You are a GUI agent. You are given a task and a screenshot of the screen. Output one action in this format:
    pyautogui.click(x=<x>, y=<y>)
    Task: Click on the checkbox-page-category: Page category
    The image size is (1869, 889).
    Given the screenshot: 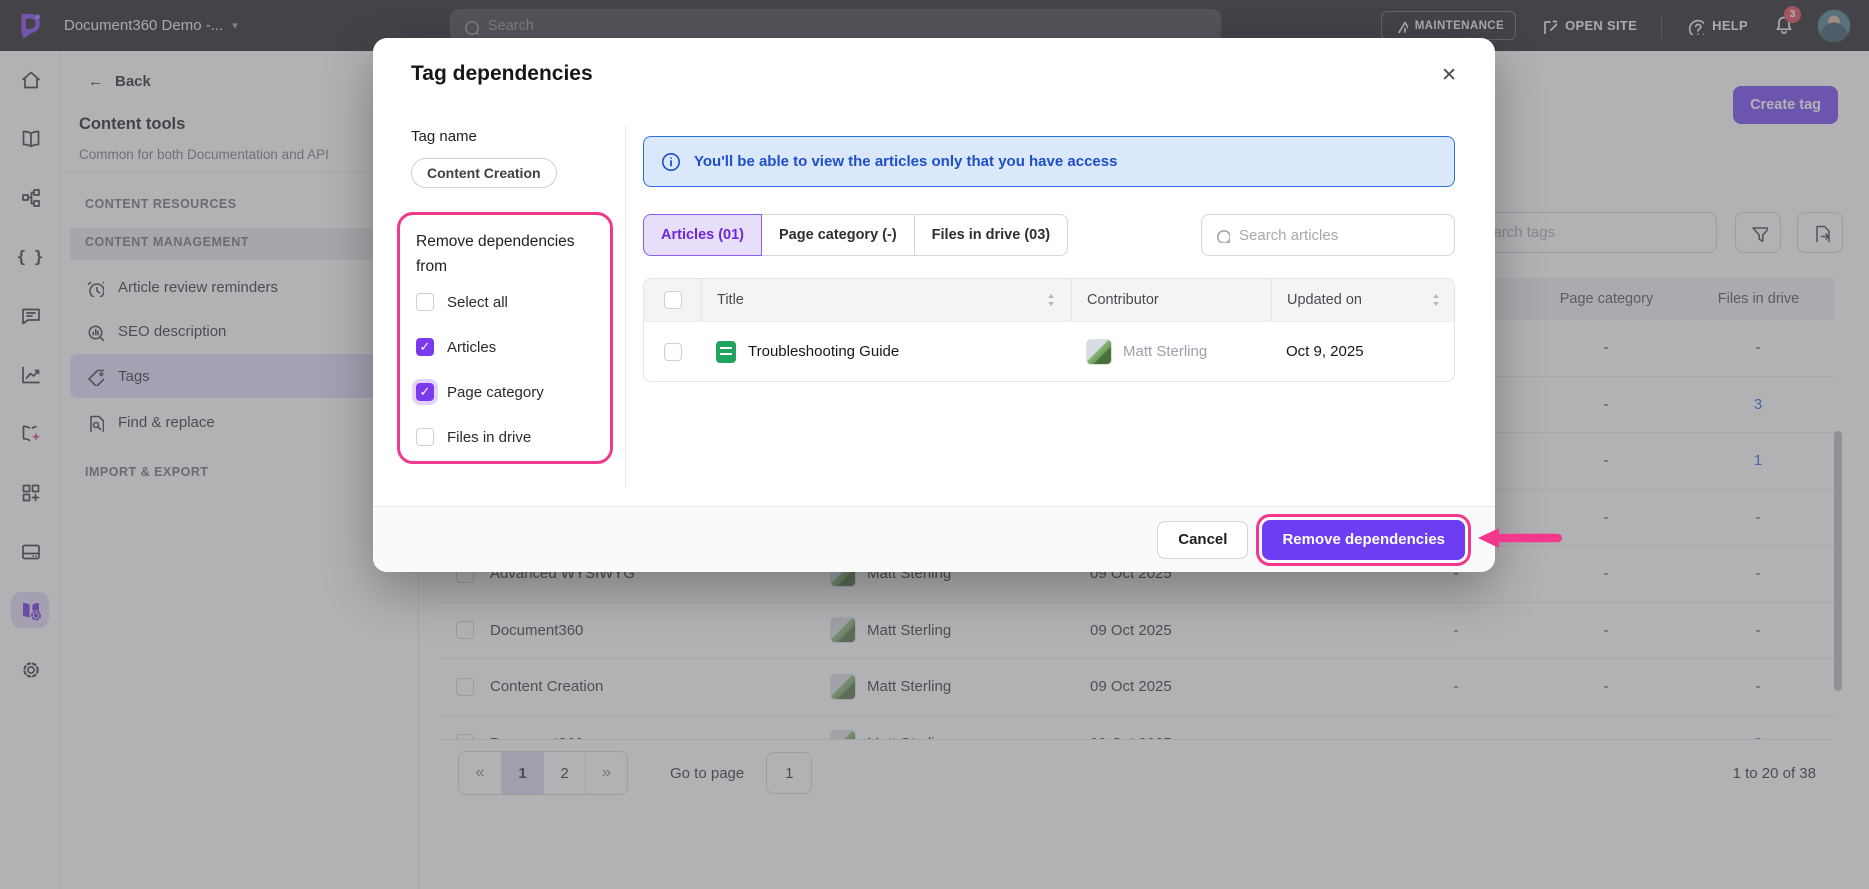 What is the action you would take?
    pyautogui.click(x=480, y=392)
    